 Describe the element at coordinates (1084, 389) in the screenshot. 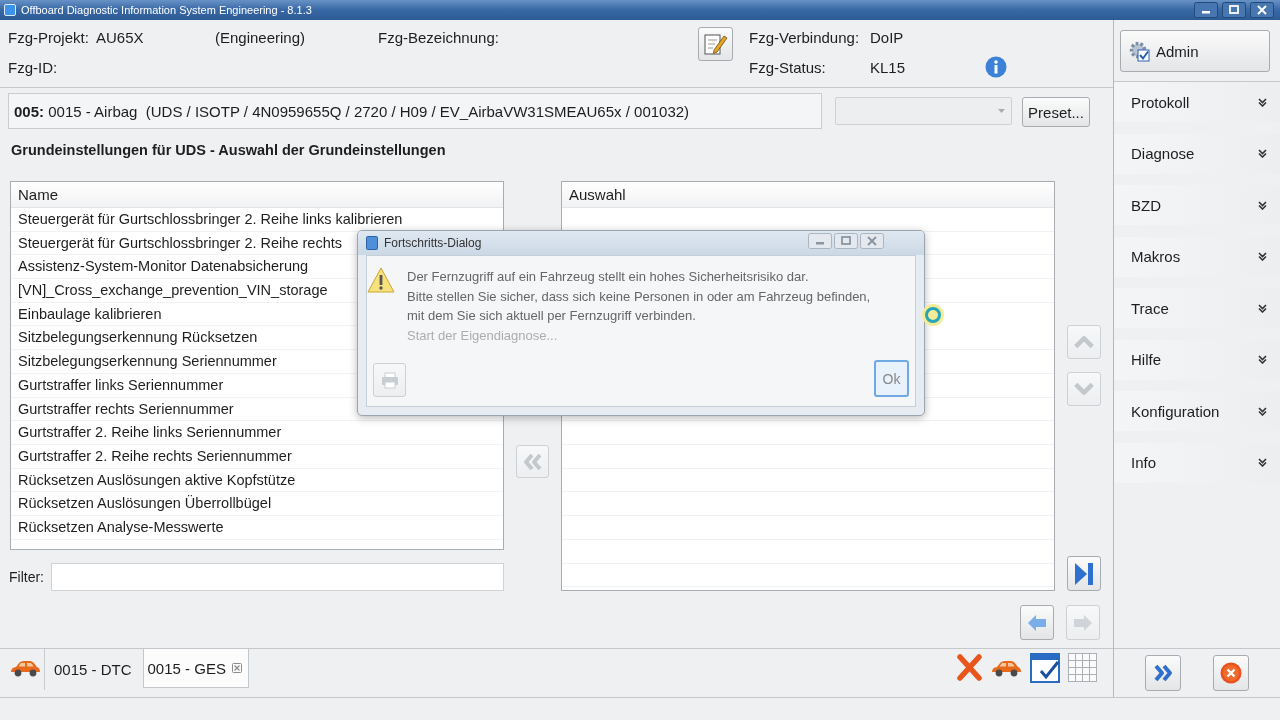

I see `chevron-down-icon` at that location.